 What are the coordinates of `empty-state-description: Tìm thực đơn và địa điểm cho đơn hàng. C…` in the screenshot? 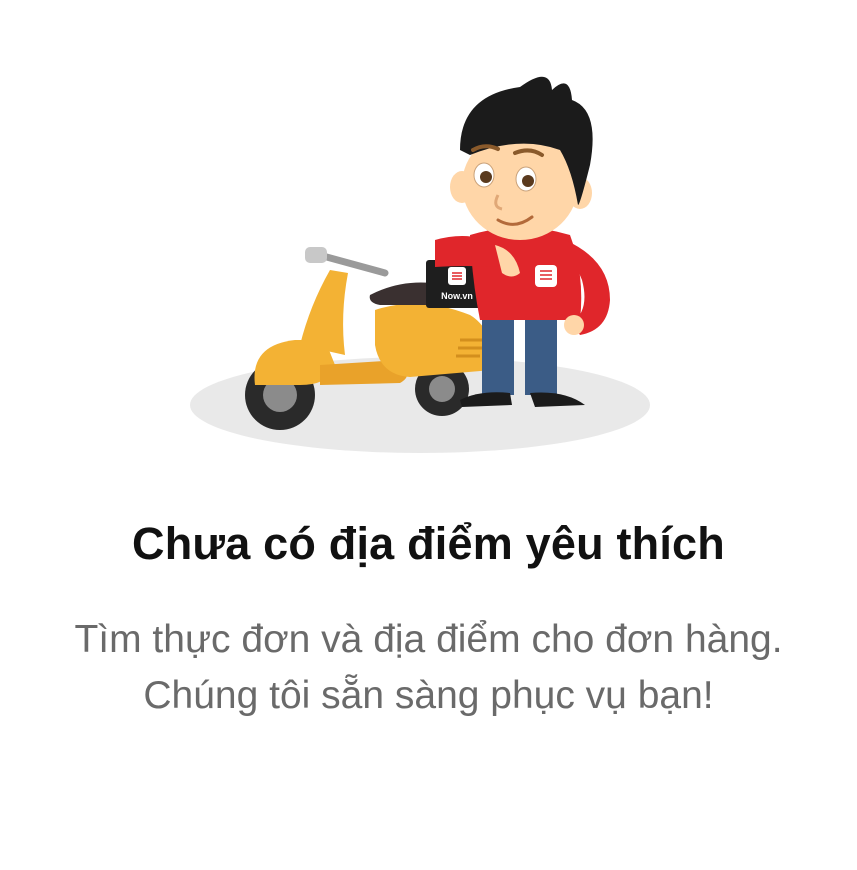 It's located at (428, 668).